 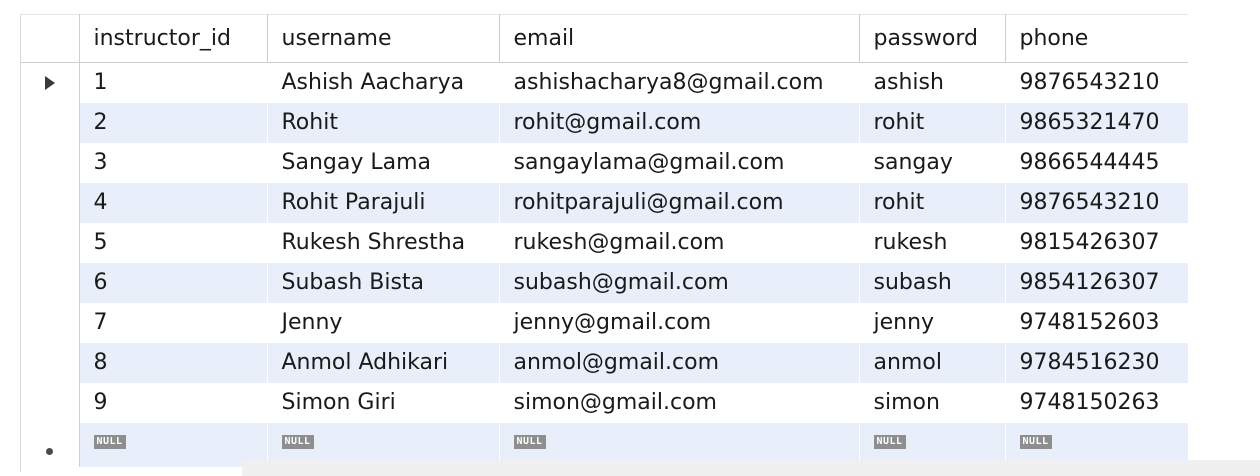 What do you see at coordinates (679, 162) in the screenshot?
I see `cell-email: sangaylama@gmail.com` at bounding box center [679, 162].